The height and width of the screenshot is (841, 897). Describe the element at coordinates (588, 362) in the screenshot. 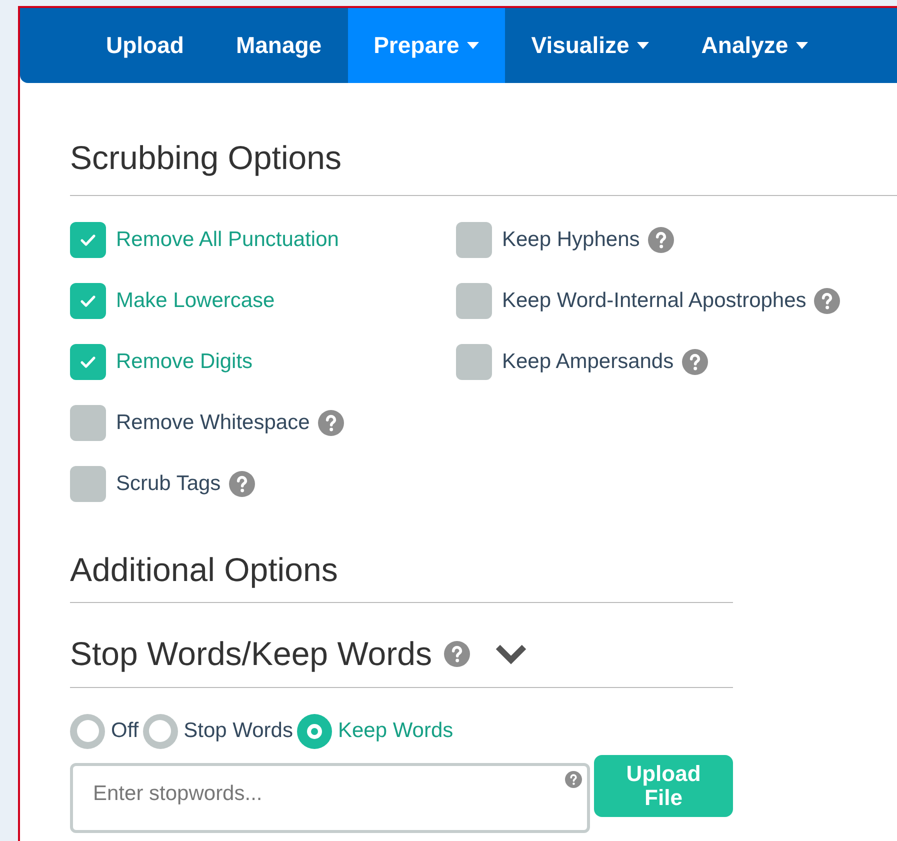

I see `option-label: Keep Ampersands` at that location.